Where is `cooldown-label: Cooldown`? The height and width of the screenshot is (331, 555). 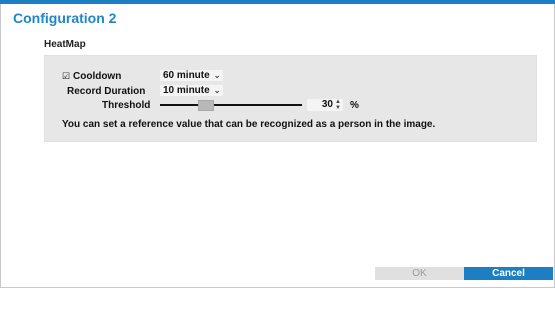
cooldown-label: Cooldown is located at coordinates (97, 76).